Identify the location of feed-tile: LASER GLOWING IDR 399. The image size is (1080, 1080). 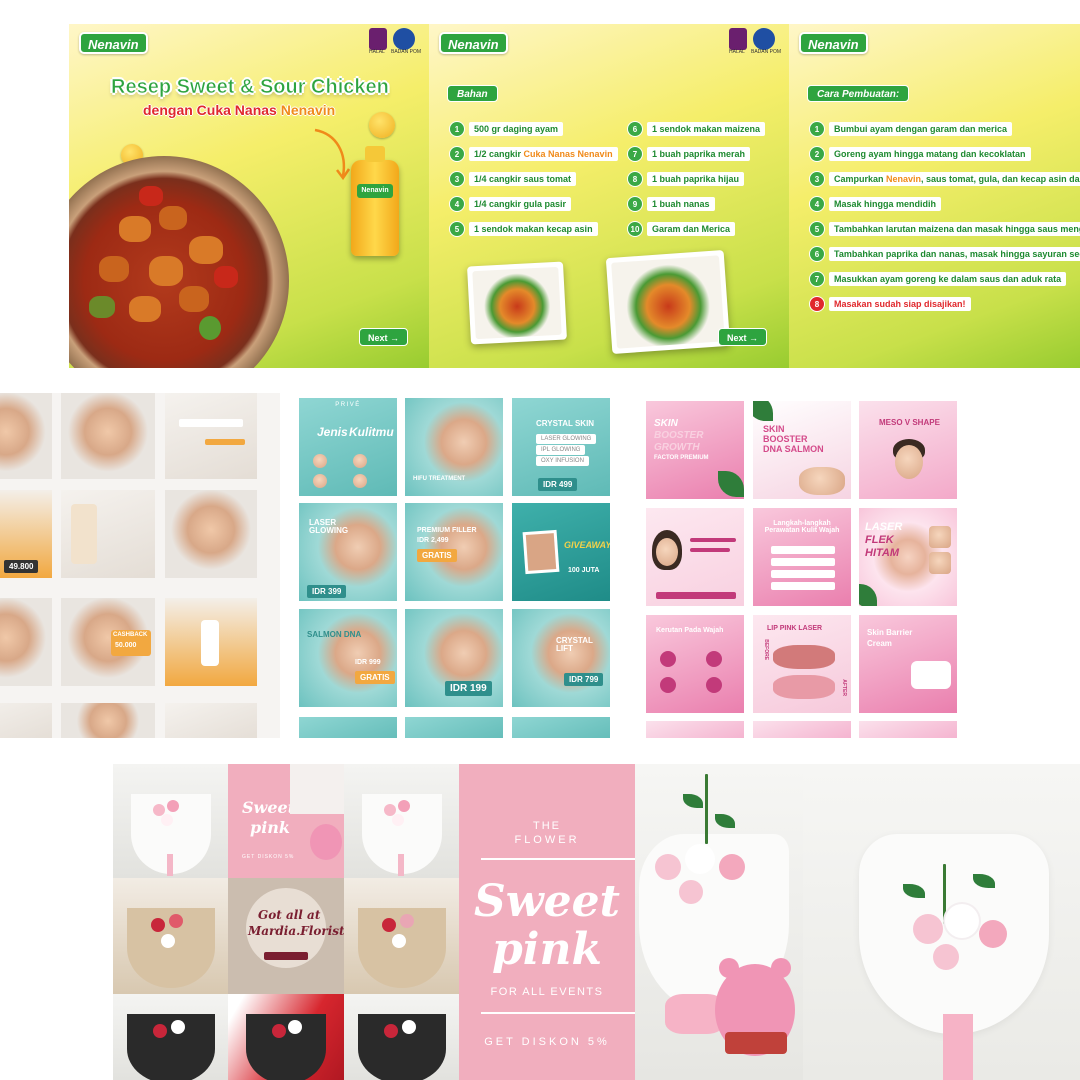
(348, 552).